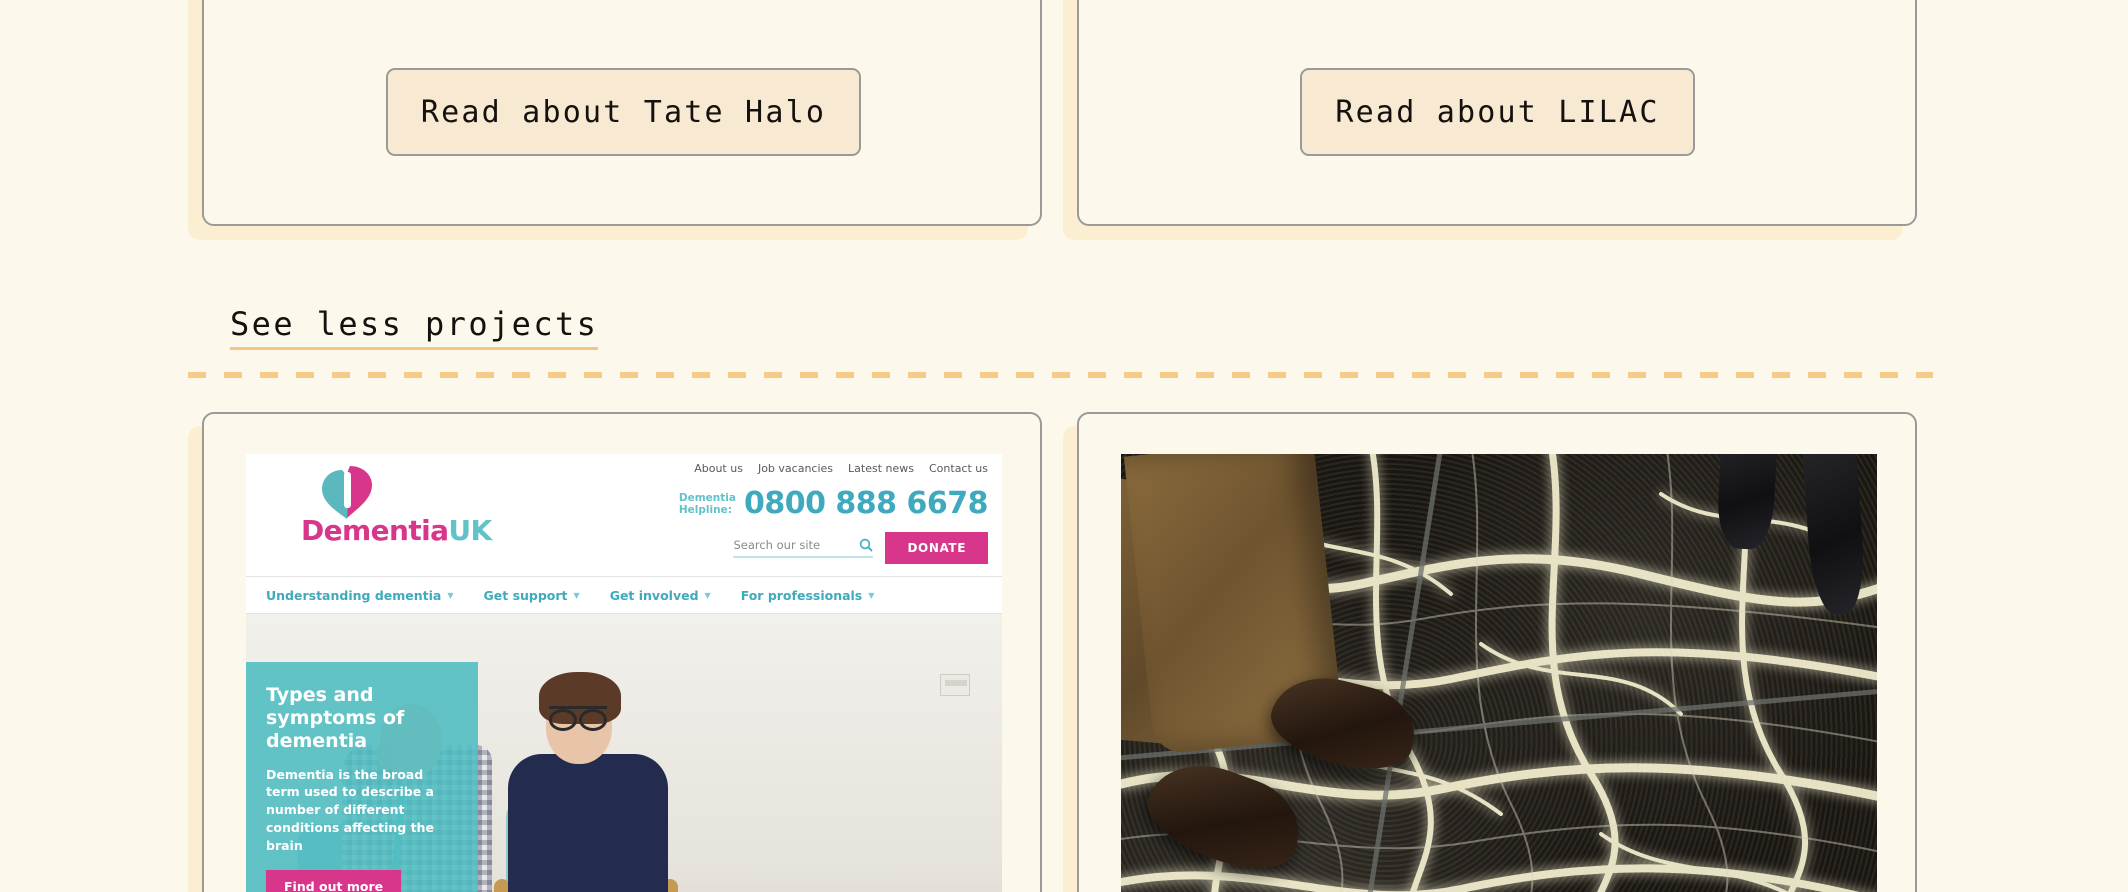 The width and height of the screenshot is (2128, 892). I want to click on hero-find-out-more-button: Find out more, so click(334, 881).